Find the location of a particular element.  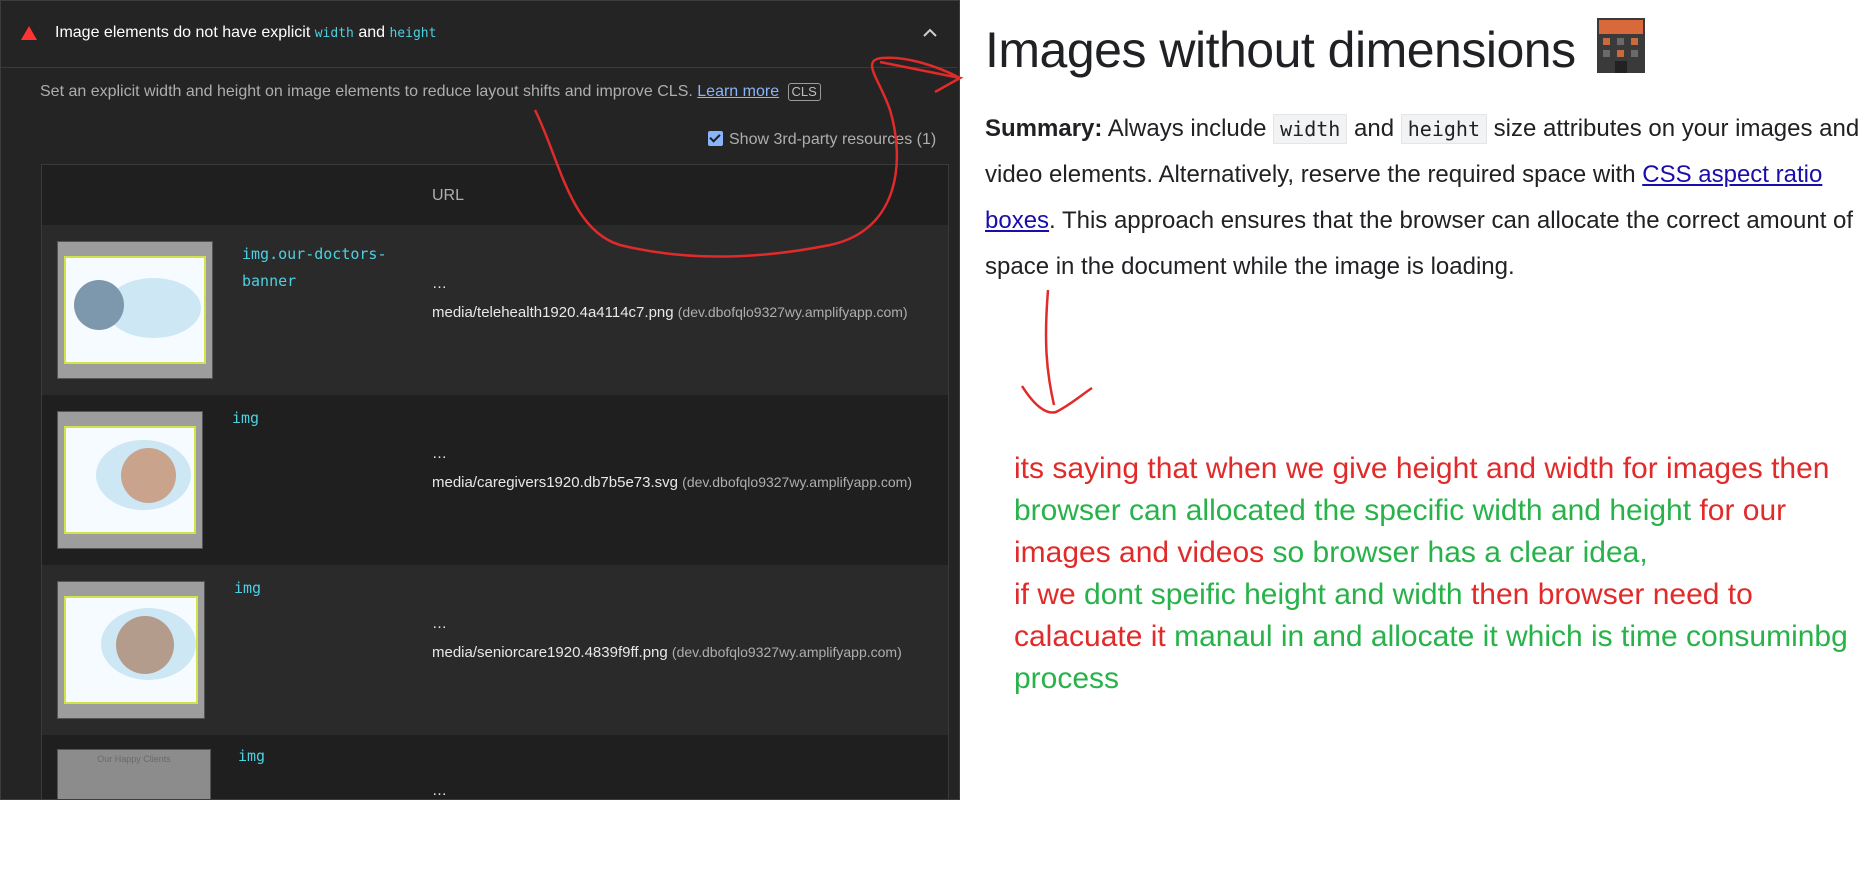

learn-more-link: Learn more is located at coordinates (738, 91).